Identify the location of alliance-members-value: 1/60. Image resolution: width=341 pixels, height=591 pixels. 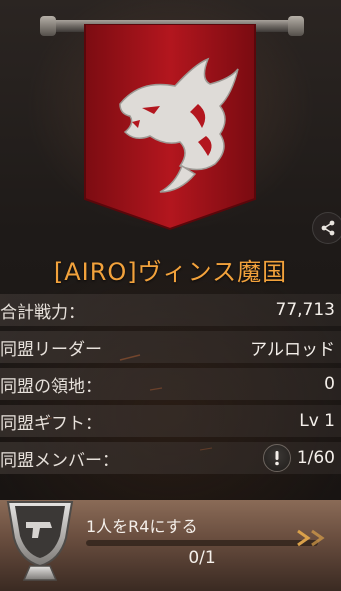
(315, 458).